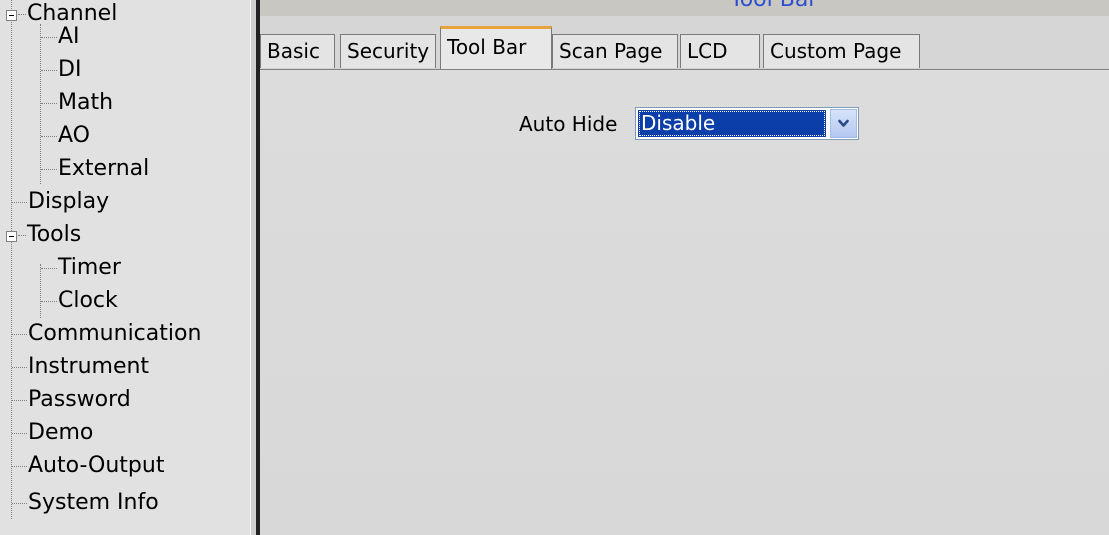 This screenshot has width=1109, height=535. Describe the element at coordinates (684, 8) in the screenshot. I see `title-strip: Tool Bar` at that location.